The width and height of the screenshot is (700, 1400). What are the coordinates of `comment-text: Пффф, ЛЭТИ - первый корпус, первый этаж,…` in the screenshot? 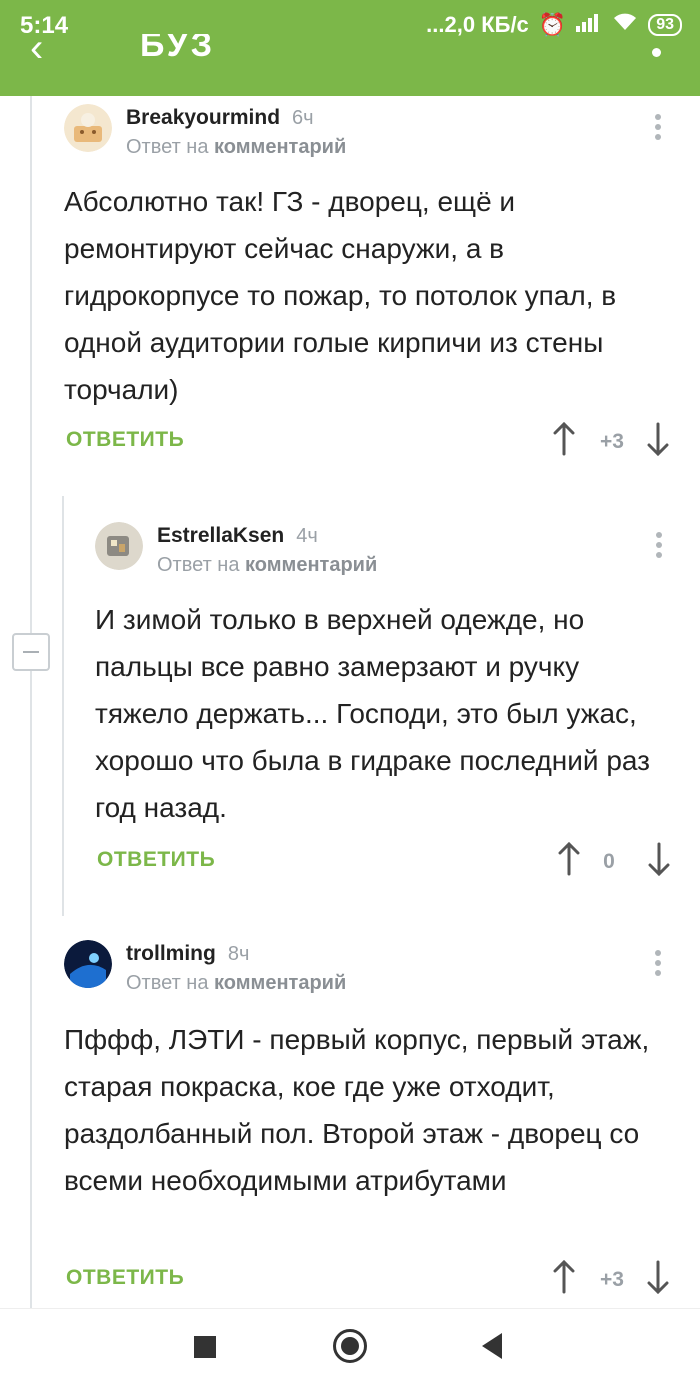 It's located at (357, 1110).